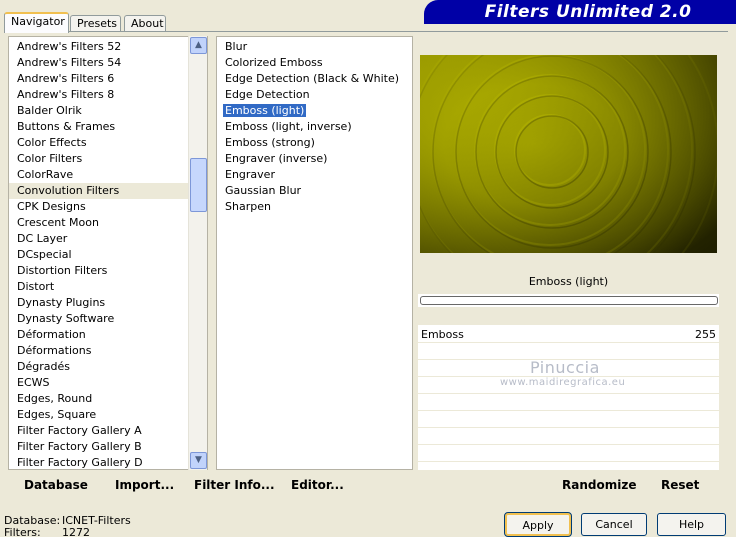 This screenshot has height=537, width=736. Describe the element at coordinates (108, 303) in the screenshot. I see `category-item: Dynasty Plugins` at that location.